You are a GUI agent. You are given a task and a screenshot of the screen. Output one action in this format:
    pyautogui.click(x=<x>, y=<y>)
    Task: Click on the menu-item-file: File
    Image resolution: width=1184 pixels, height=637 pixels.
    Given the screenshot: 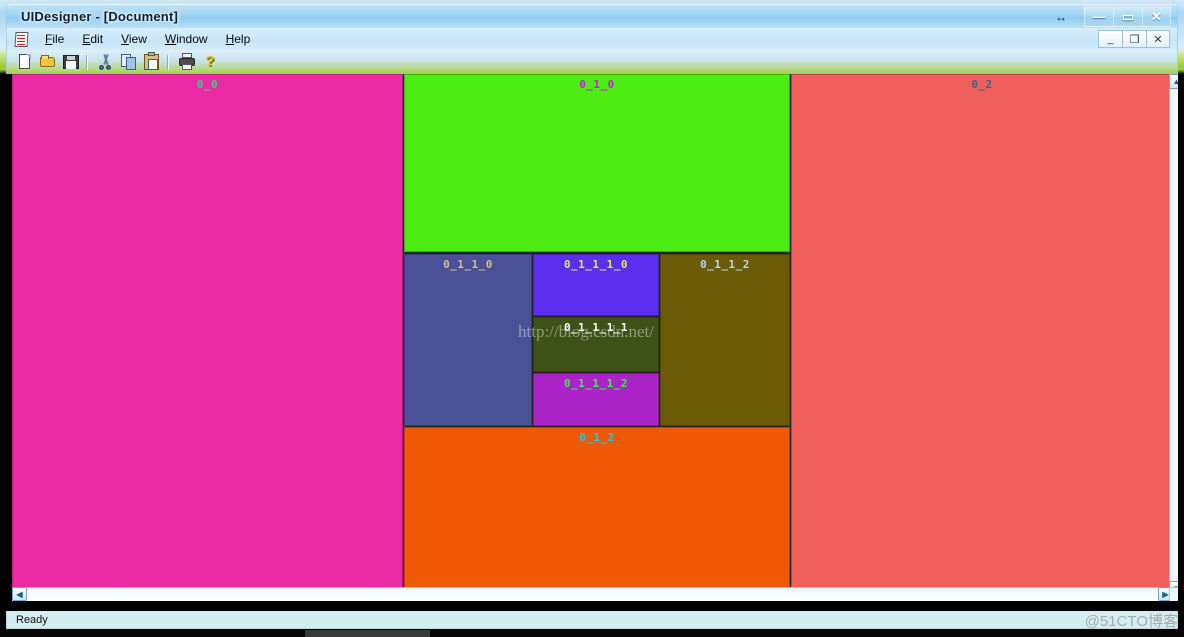 What is the action you would take?
    pyautogui.click(x=54, y=39)
    